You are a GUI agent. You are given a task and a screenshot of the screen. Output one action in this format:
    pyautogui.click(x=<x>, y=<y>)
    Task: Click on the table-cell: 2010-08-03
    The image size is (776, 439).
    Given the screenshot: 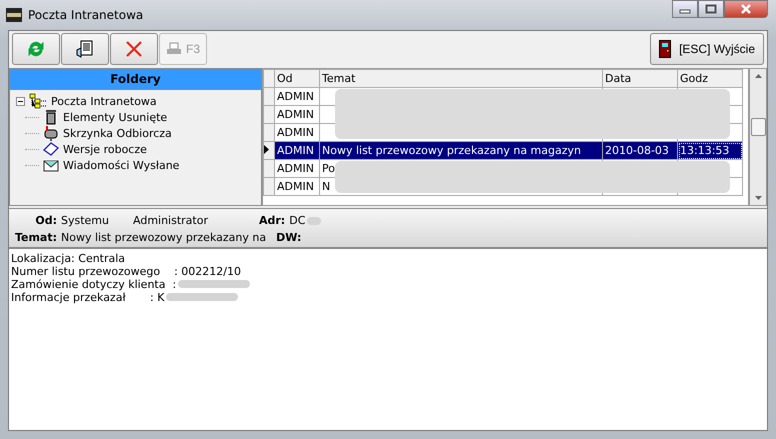 What is the action you would take?
    pyautogui.click(x=637, y=150)
    